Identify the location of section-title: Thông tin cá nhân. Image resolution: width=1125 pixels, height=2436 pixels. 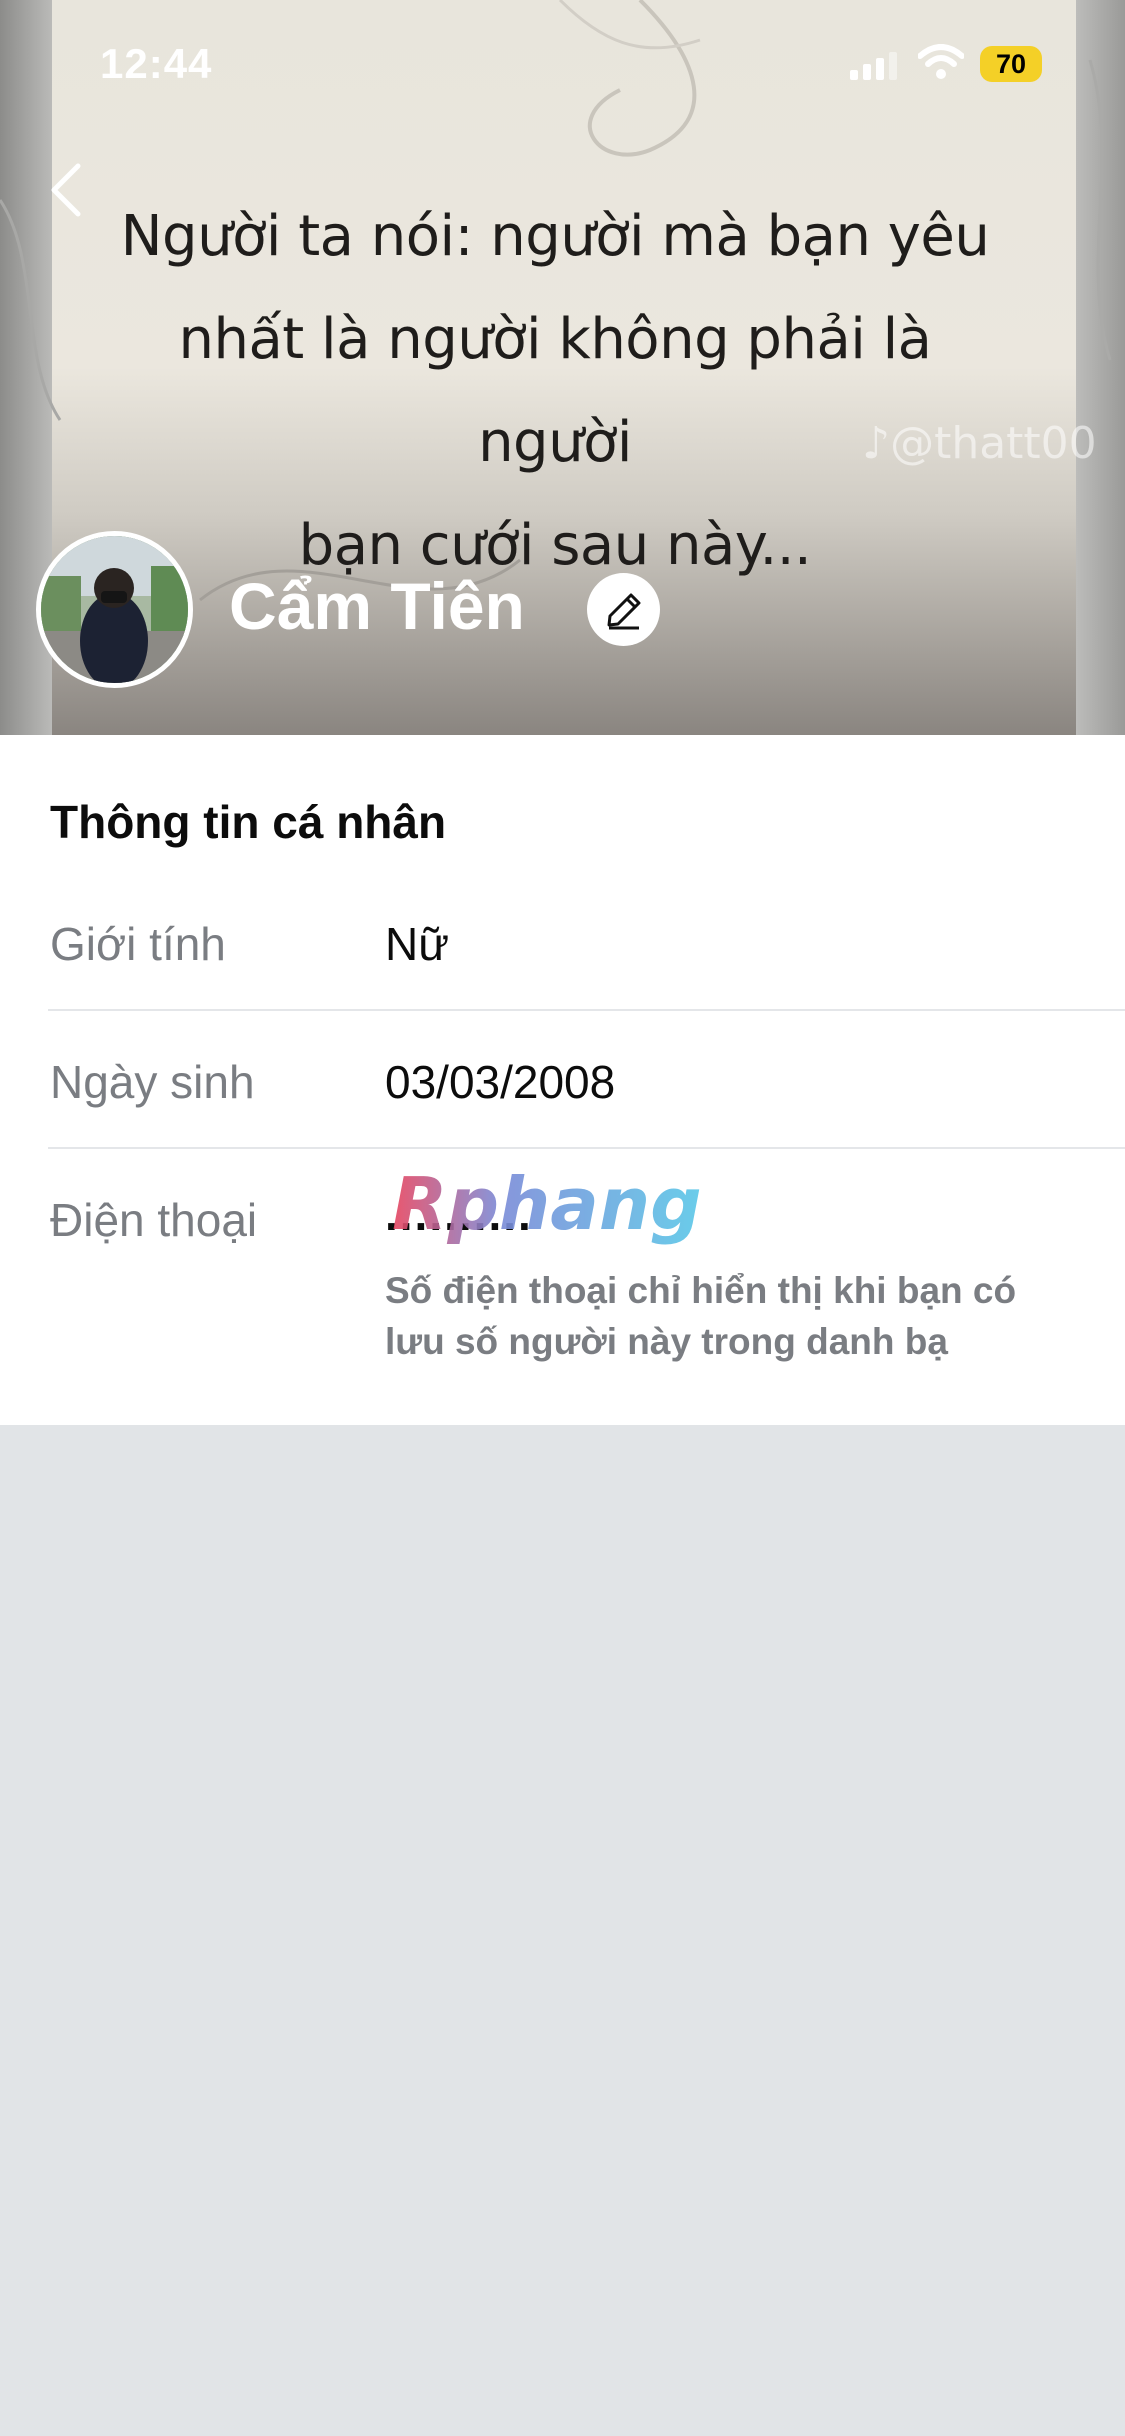
(248, 822).